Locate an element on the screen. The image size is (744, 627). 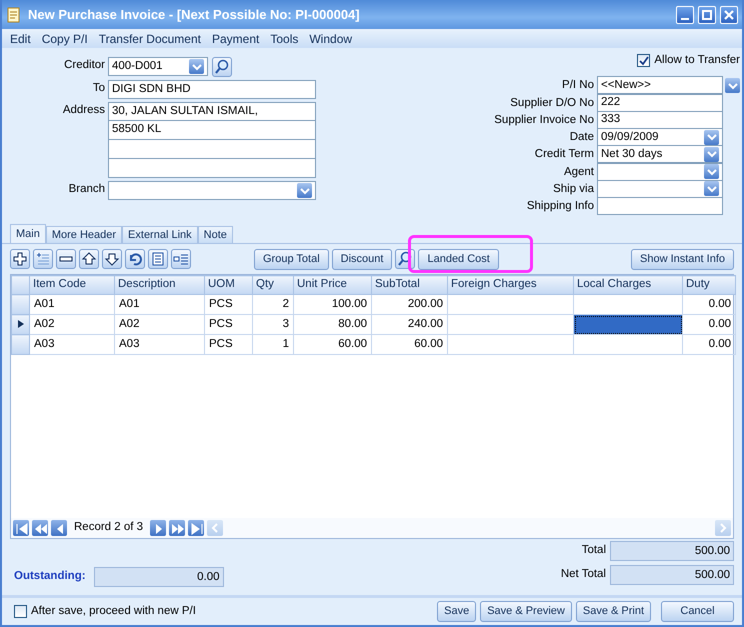
field-label: Date is located at coordinates (582, 137).